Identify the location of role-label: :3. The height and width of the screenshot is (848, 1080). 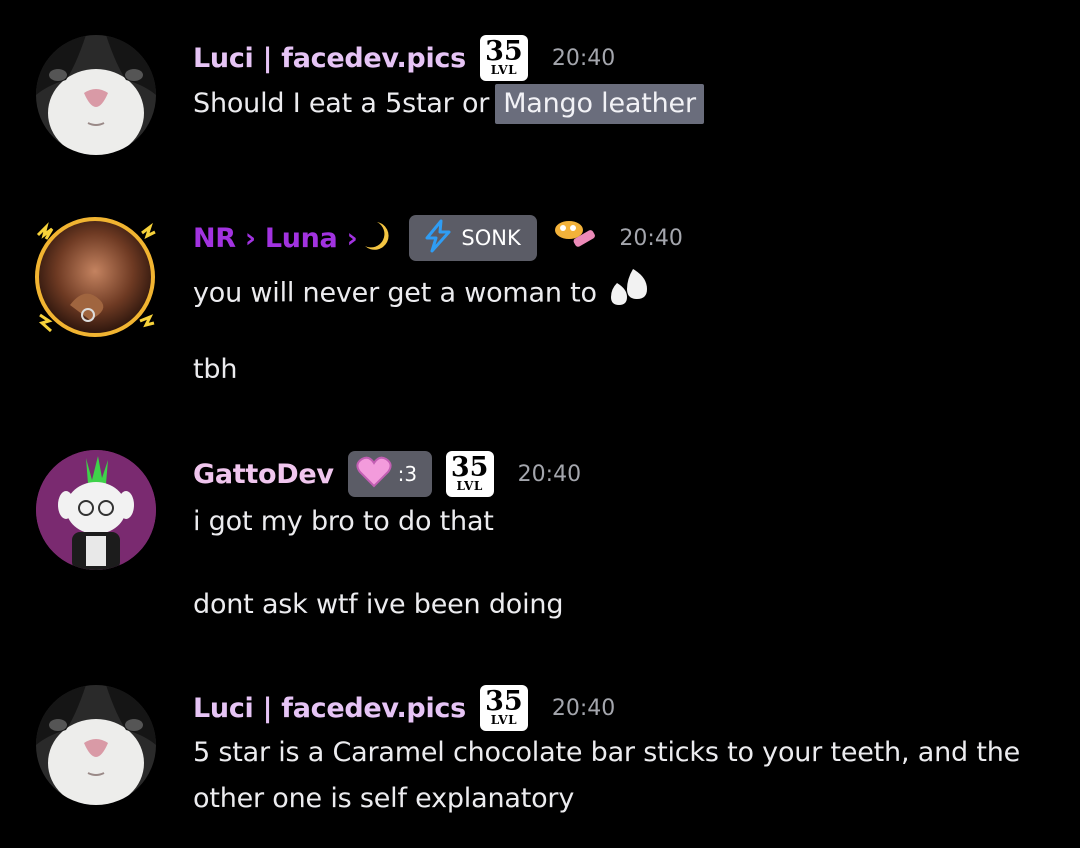
(407, 474).